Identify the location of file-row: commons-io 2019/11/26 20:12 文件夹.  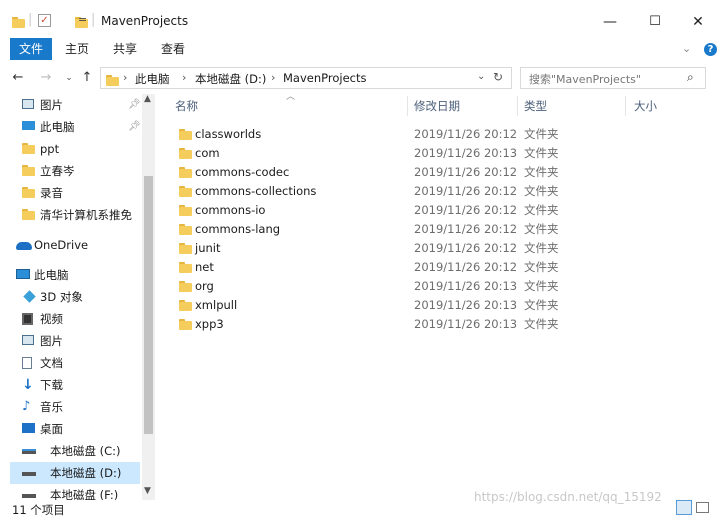
(385, 210).